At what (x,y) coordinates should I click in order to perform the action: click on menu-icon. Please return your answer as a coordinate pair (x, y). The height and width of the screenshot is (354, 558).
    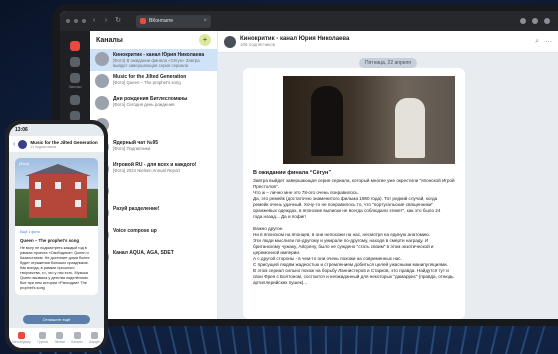
    Looking at the image, I should click on (547, 21).